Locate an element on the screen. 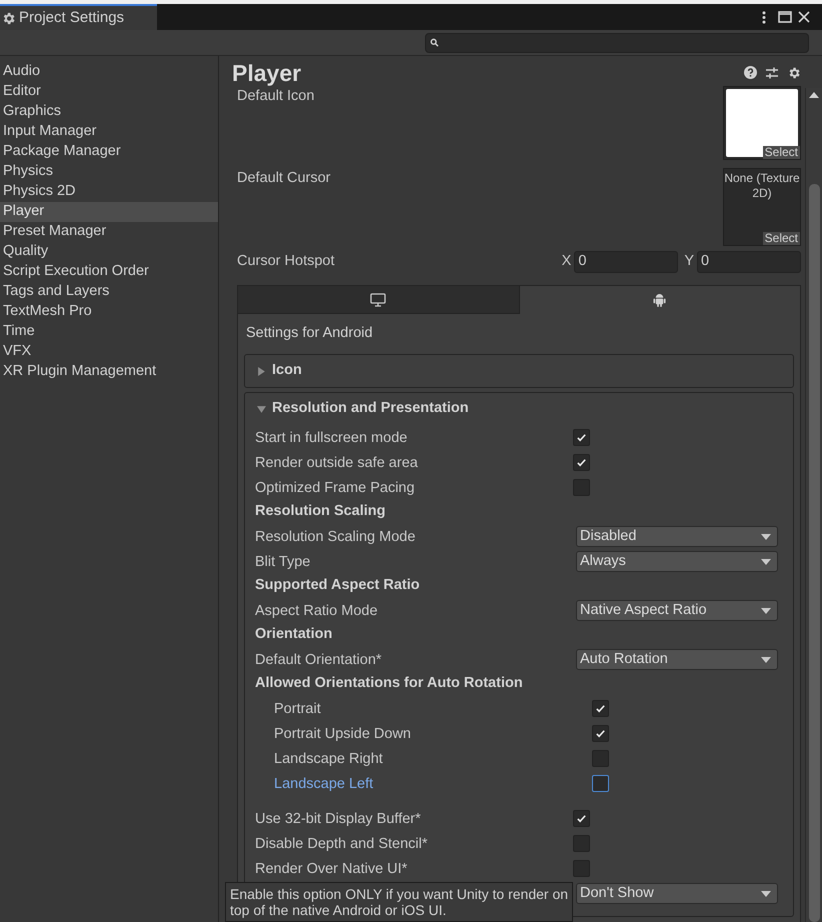 This screenshot has width=822, height=922. search-icon is located at coordinates (434, 42).